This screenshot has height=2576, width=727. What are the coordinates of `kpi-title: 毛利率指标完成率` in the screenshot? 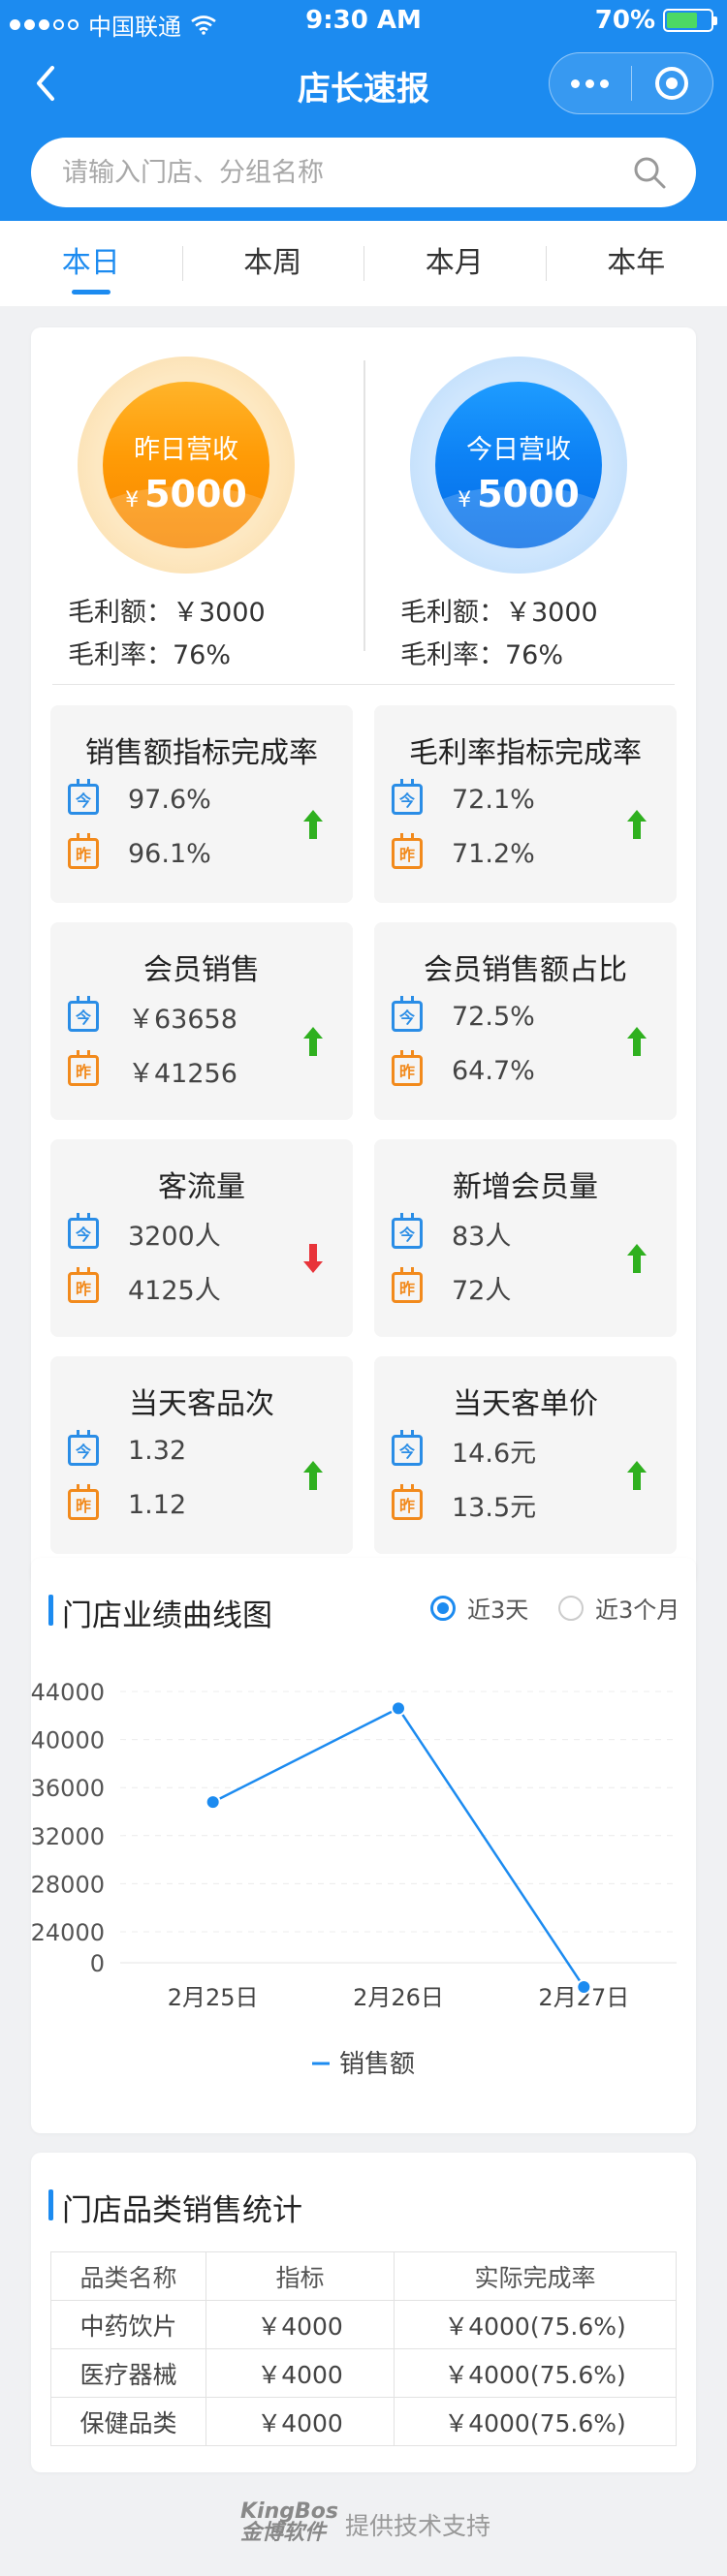 It's located at (525, 753).